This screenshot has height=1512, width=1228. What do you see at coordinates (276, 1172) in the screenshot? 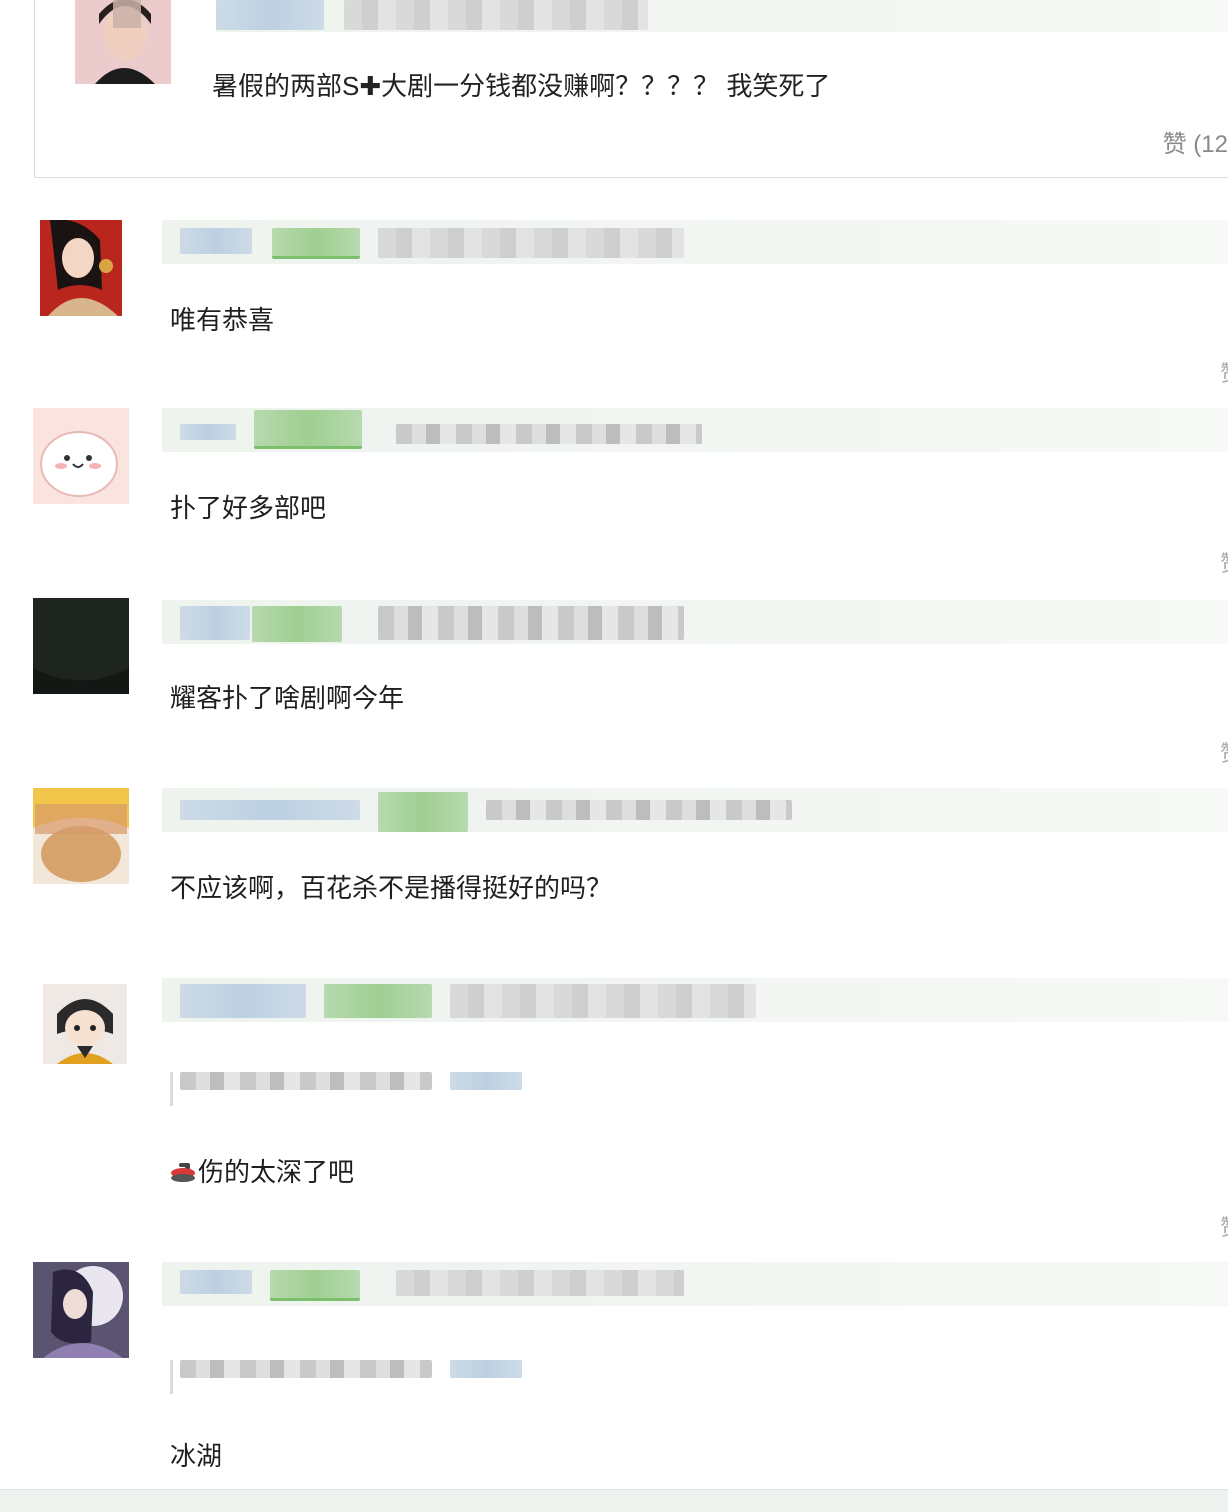
I see `comment-text-body: 伤的太深了吧` at bounding box center [276, 1172].